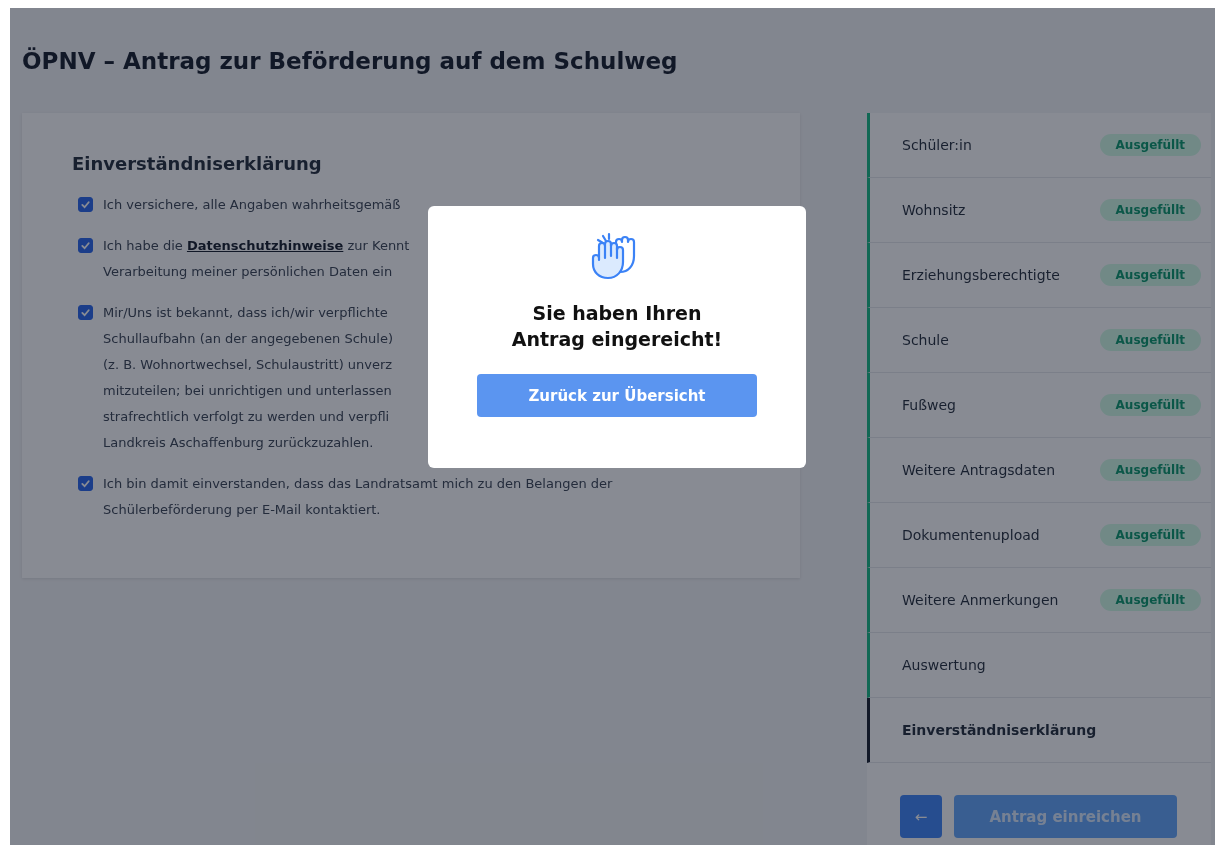  Describe the element at coordinates (617, 326) in the screenshot. I see `success-message: Sie haben Ihren Antrag eingereicht!` at that location.